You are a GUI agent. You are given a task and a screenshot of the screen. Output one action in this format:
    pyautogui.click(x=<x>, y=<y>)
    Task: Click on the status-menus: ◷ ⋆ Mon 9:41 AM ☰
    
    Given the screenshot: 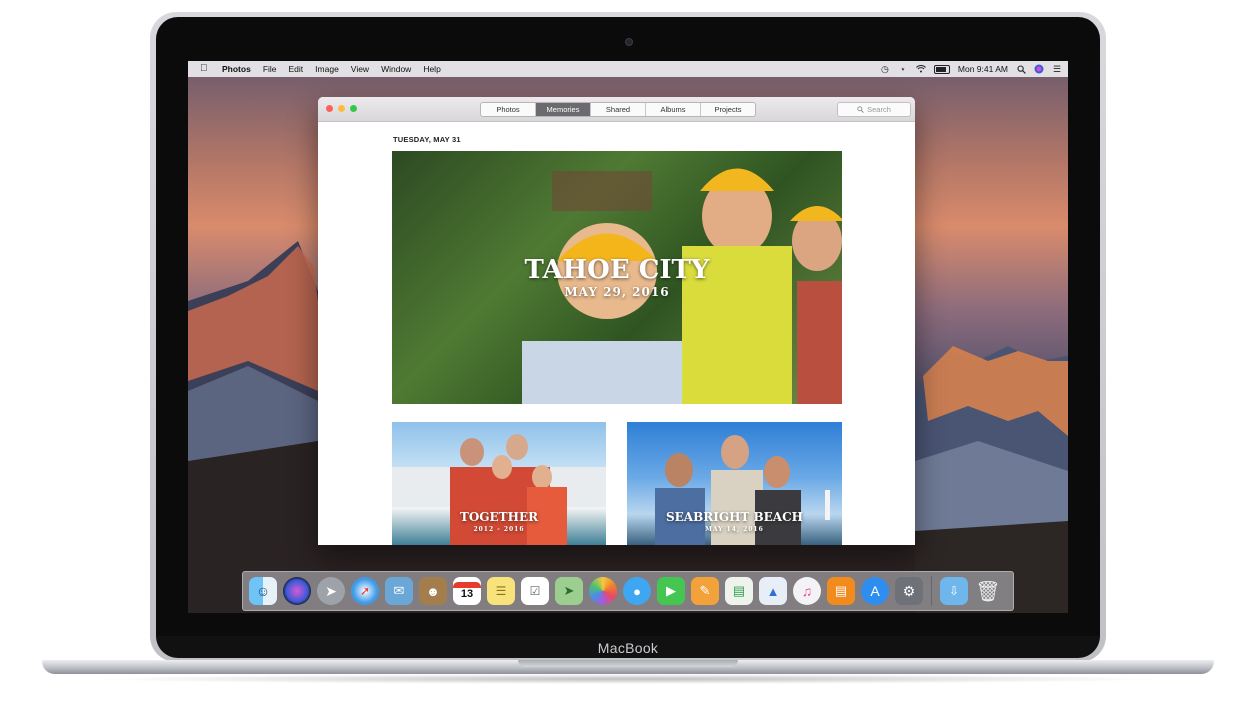 What is the action you would take?
    pyautogui.click(x=971, y=69)
    